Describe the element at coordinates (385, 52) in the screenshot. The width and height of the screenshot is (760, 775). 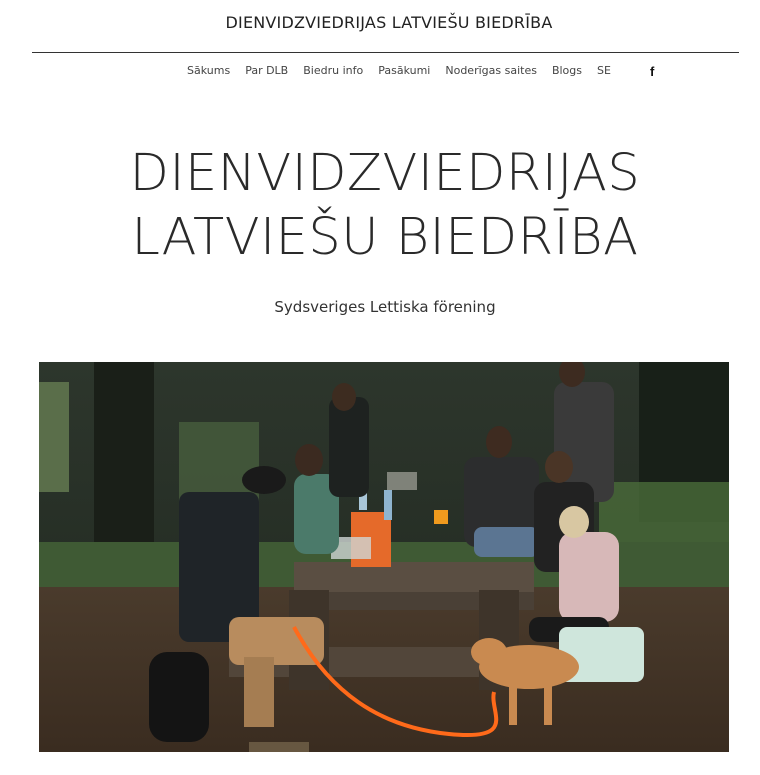
I see `header-divider` at that location.